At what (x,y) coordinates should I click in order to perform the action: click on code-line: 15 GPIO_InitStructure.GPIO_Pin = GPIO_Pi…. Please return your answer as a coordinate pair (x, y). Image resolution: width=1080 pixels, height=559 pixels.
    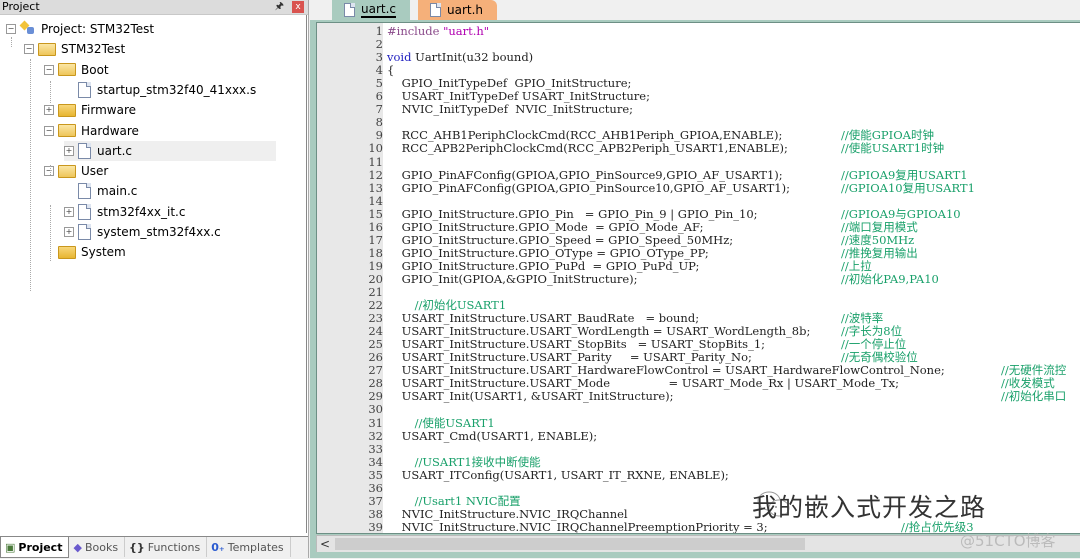
    Looking at the image, I should click on (698, 214).